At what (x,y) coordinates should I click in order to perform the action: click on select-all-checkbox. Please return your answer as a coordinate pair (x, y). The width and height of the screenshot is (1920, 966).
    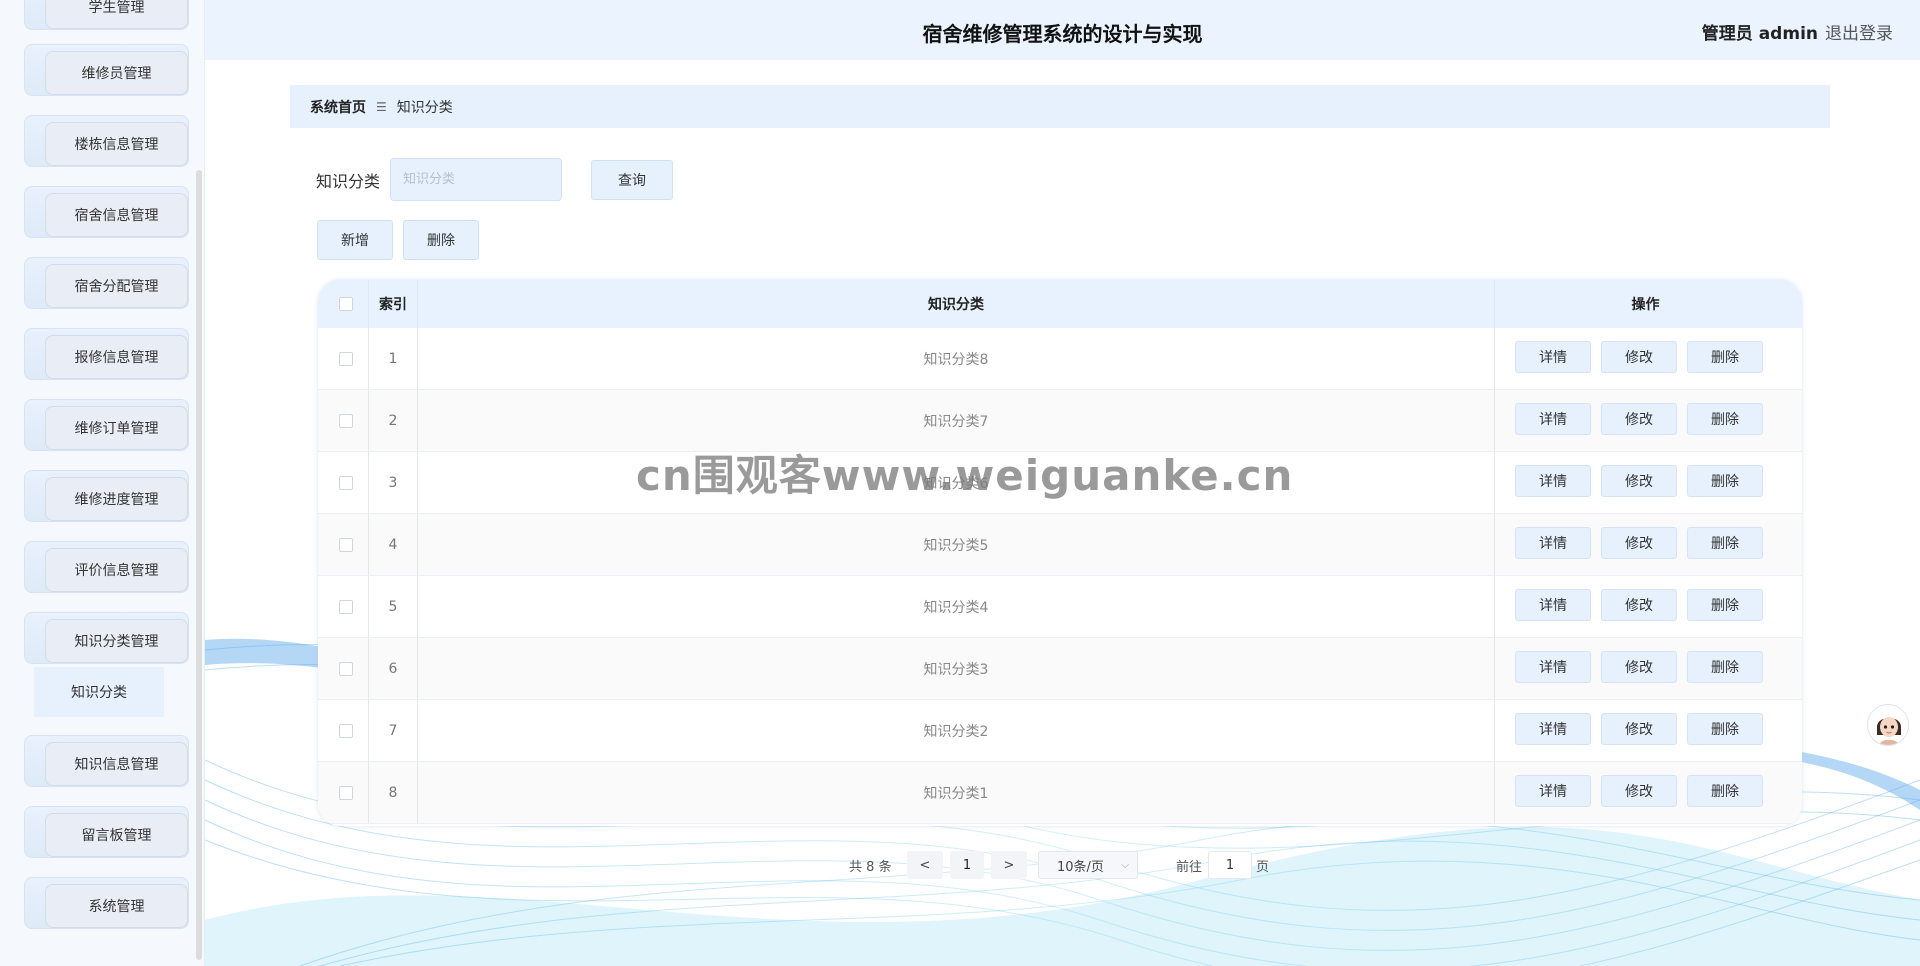
    Looking at the image, I should click on (346, 304).